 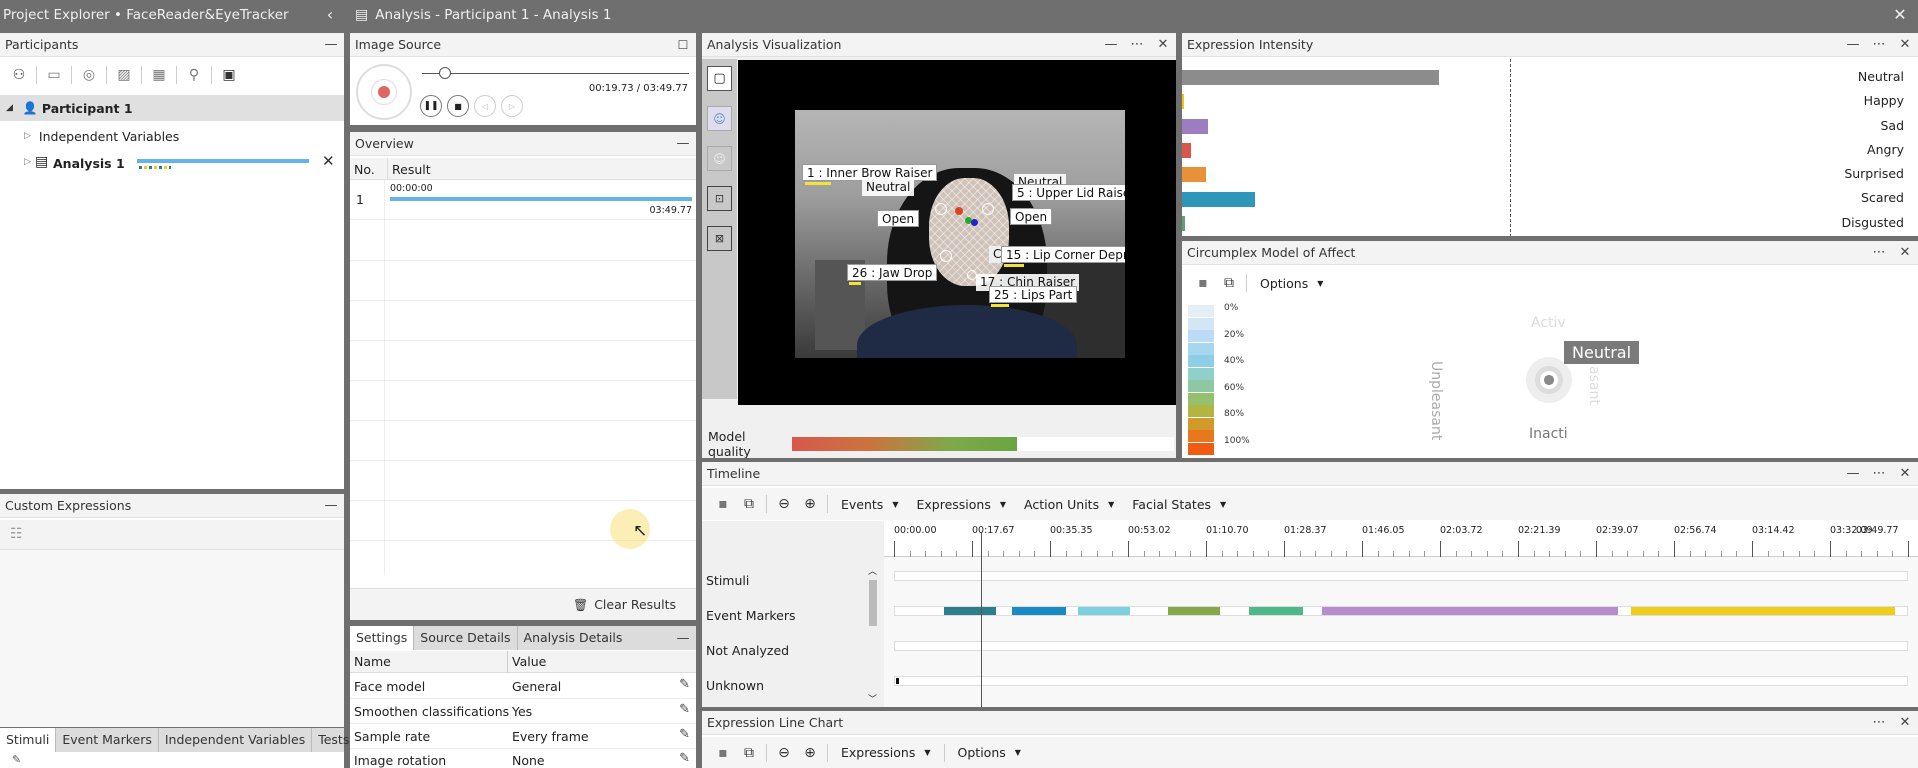 I want to click on settings-row-face-model: Face model General ✎, so click(x=523, y=686).